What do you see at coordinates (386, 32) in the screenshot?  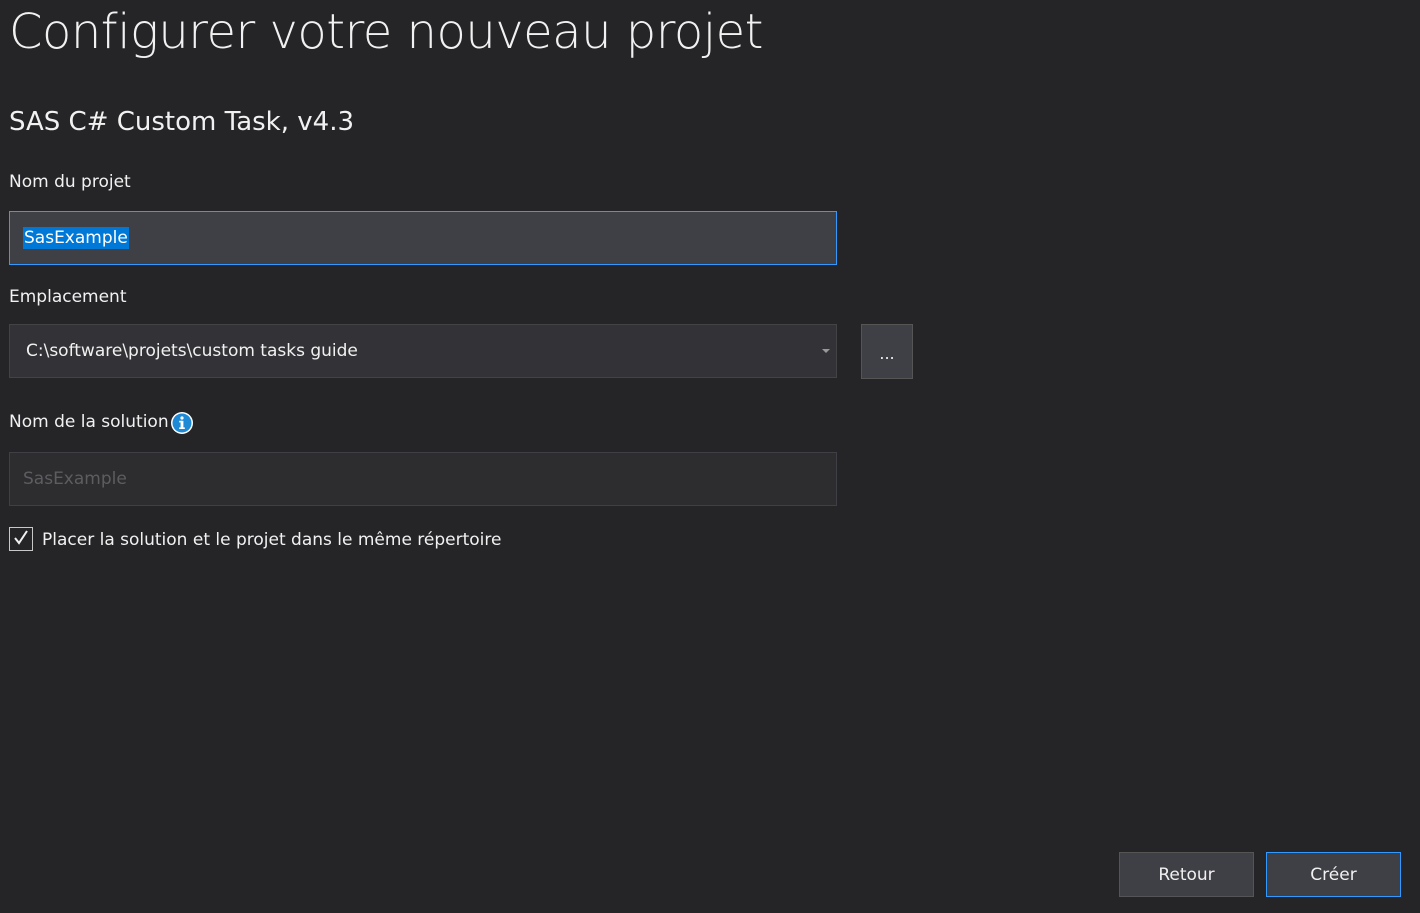 I see `page-title: Configurer votre nouveau projet` at bounding box center [386, 32].